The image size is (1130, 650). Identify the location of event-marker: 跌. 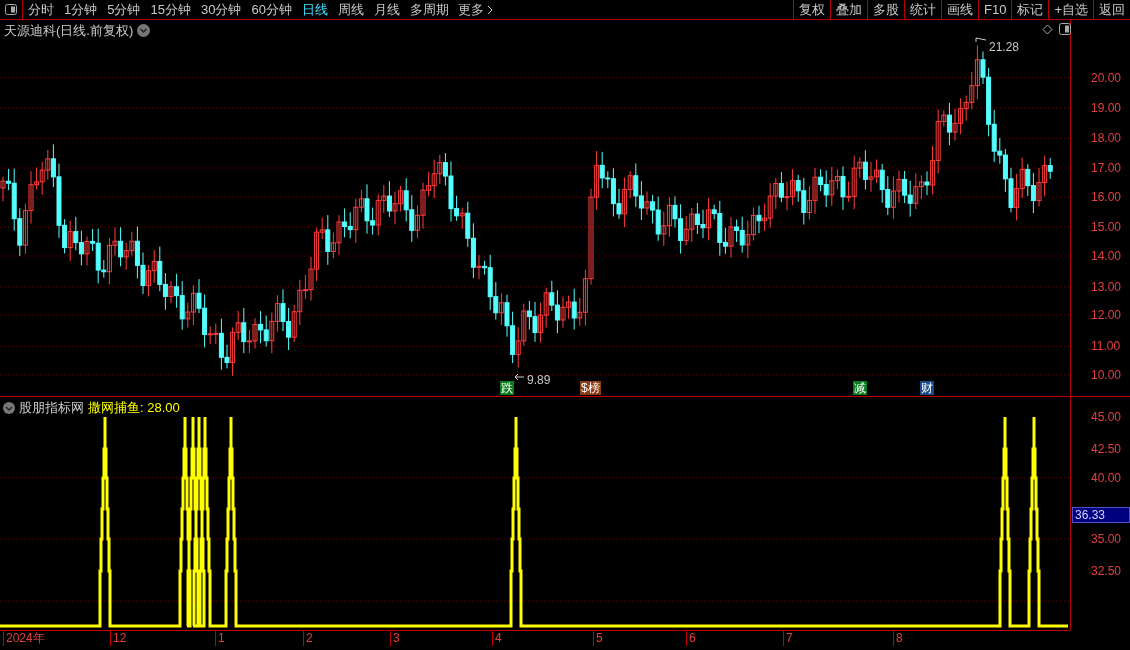
(507, 388).